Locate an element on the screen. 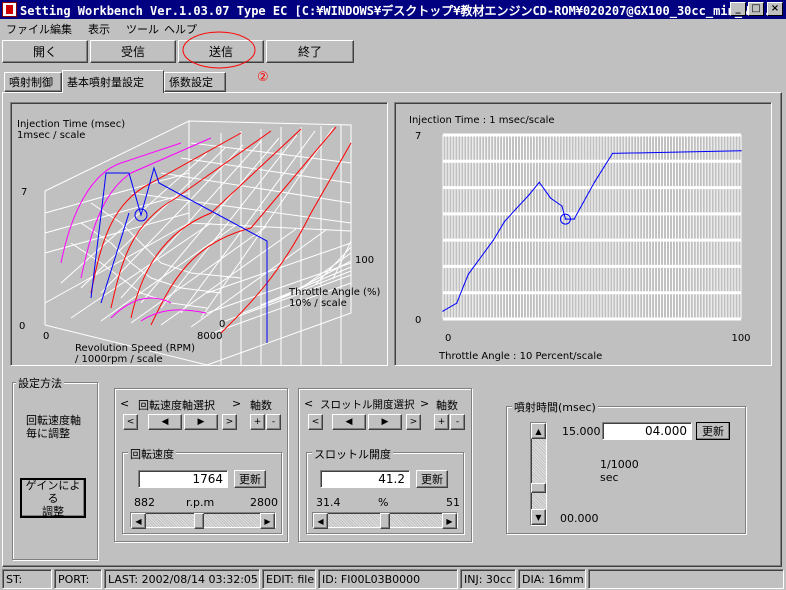 The width and height of the screenshot is (786, 590). plot3d-ztick-max: 100 is located at coordinates (364, 260).